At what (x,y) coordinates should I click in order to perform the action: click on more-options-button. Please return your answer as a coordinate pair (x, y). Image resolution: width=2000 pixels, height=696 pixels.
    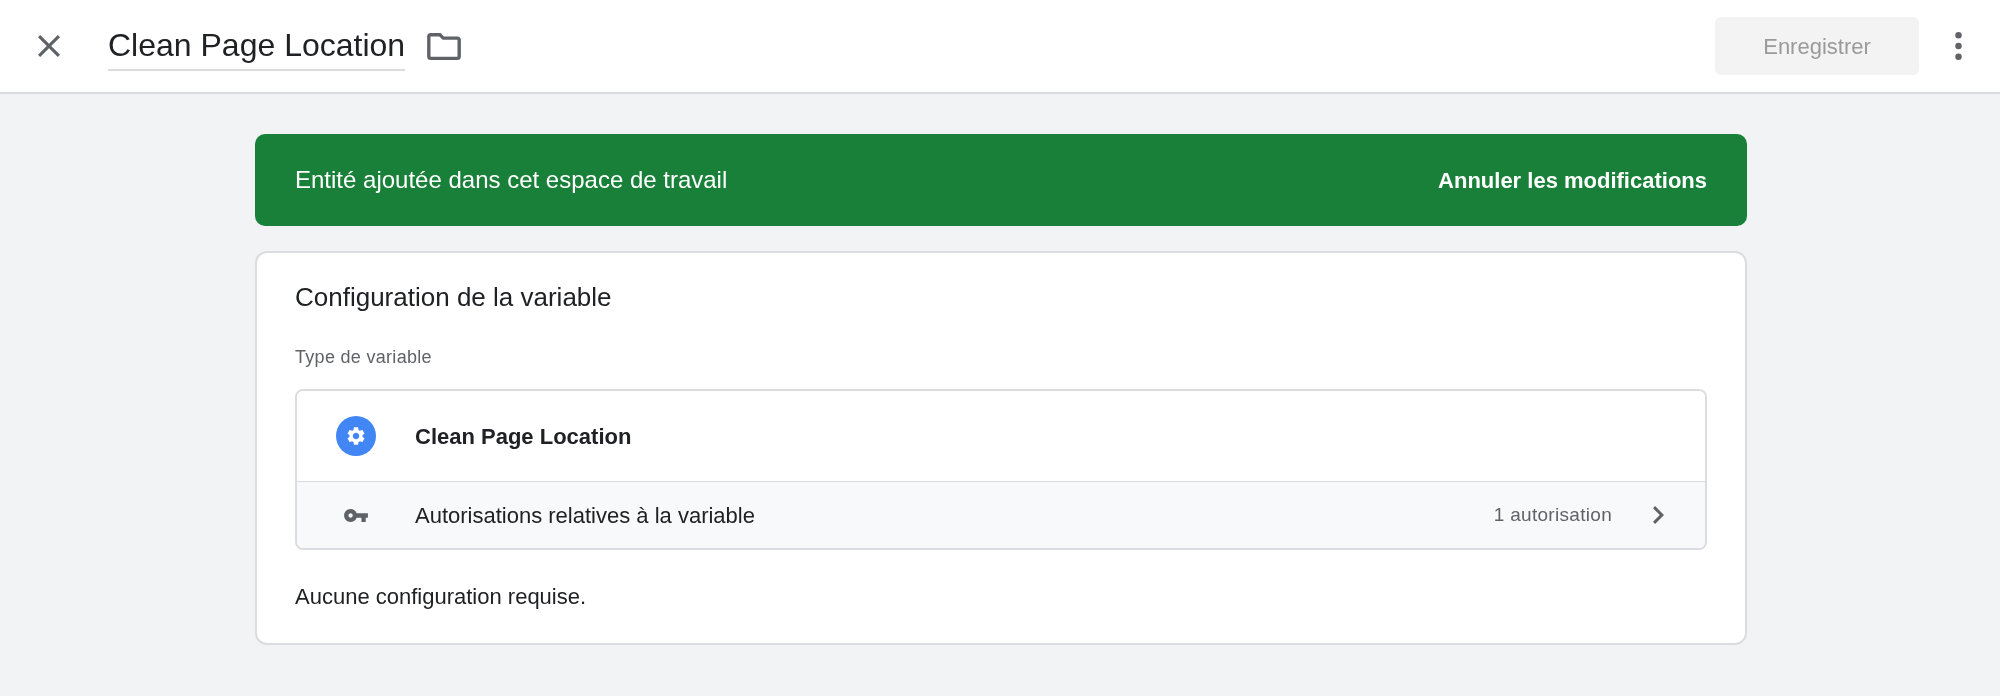
    Looking at the image, I should click on (1958, 46).